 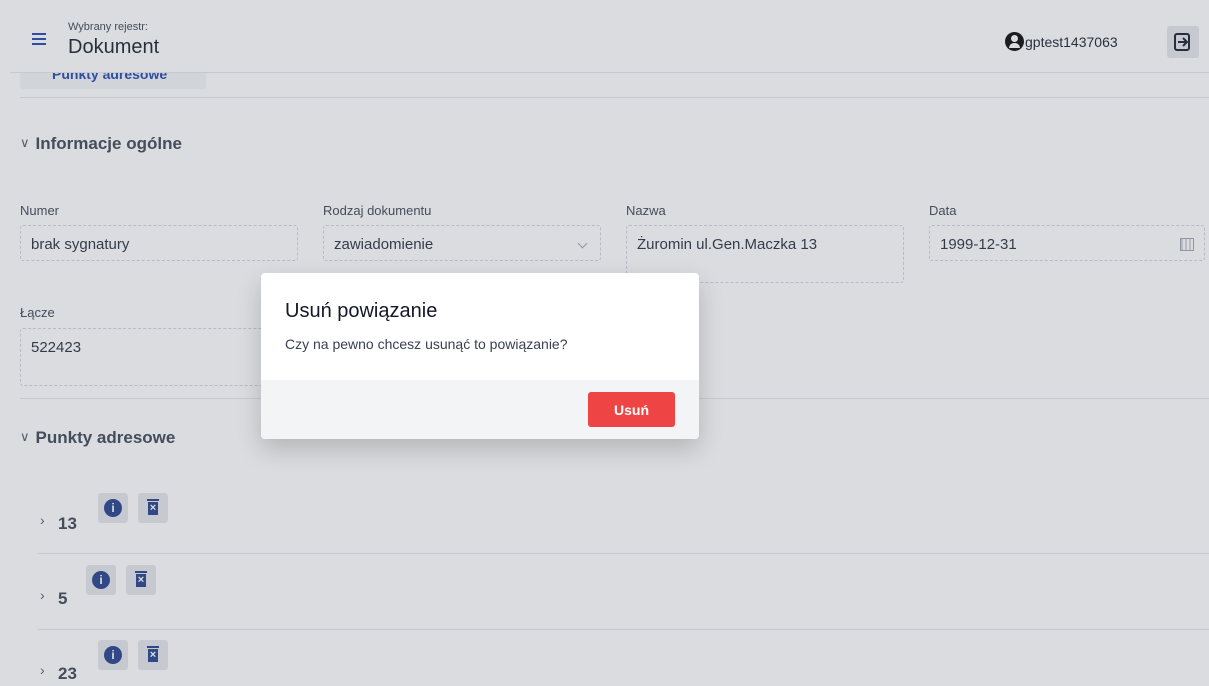 I want to click on dialog-footer: Usuń, so click(x=480, y=409).